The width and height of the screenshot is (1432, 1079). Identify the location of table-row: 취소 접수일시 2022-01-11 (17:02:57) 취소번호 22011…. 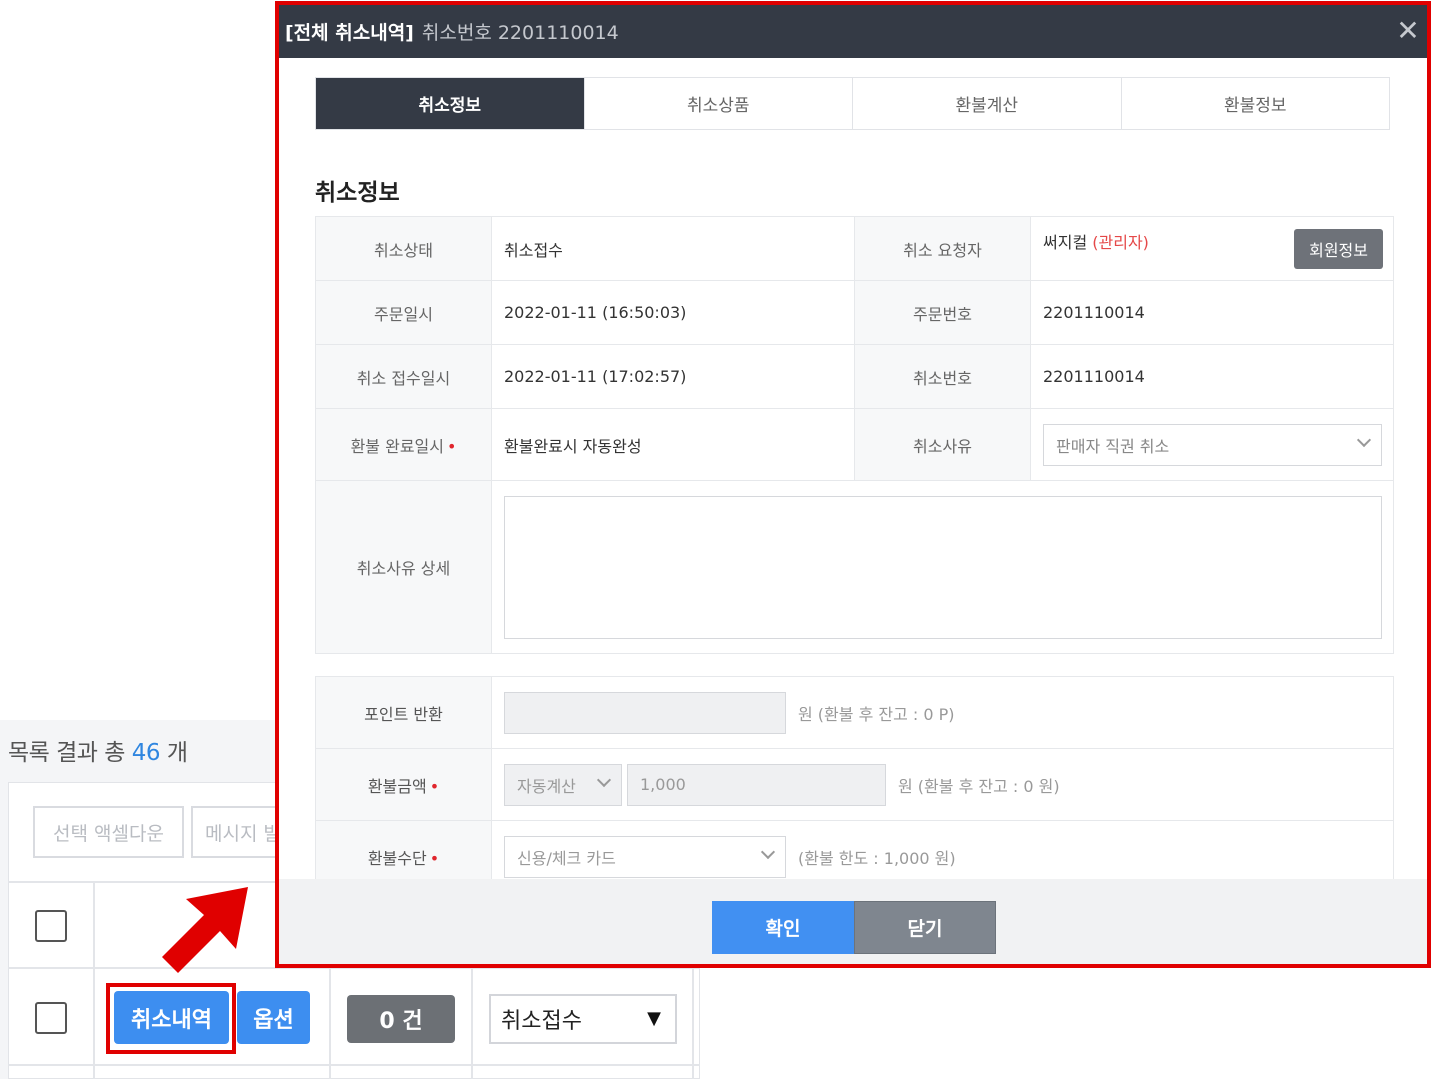
(854, 376).